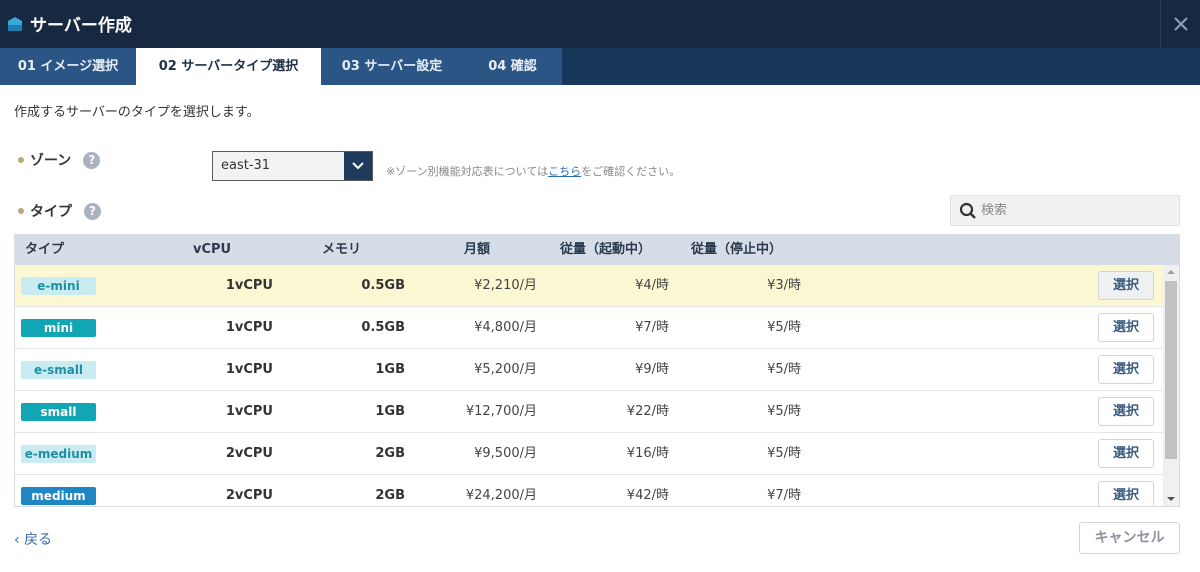  What do you see at coordinates (967, 210) in the screenshot?
I see `search-icon` at bounding box center [967, 210].